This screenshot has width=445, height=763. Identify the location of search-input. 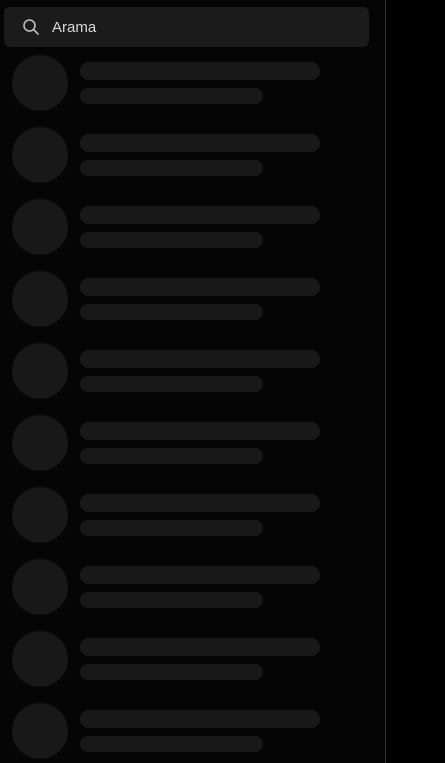
(192, 27).